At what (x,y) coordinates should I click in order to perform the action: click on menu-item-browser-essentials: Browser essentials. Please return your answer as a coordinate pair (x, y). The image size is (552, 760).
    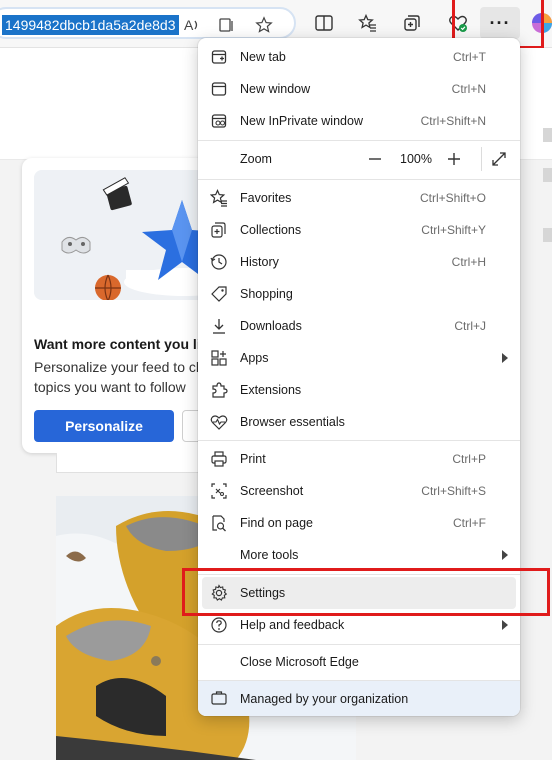
    Looking at the image, I should click on (359, 422).